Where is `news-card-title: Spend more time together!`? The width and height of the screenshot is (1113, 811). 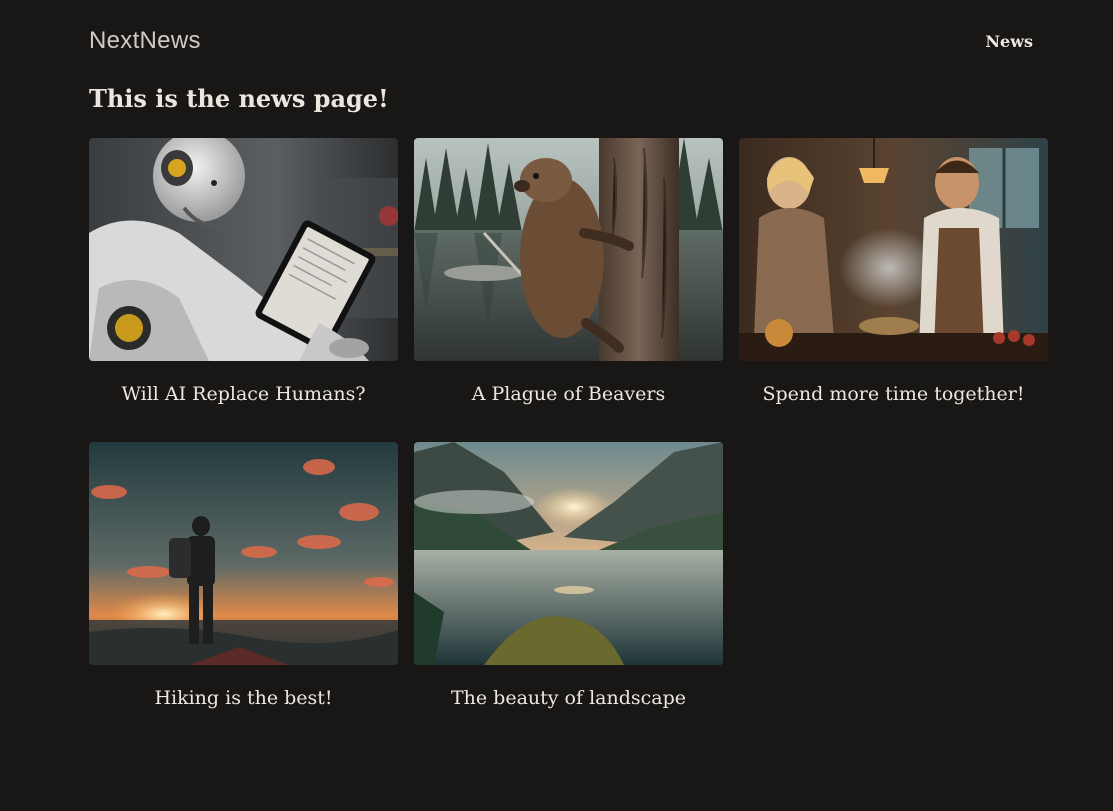 news-card-title: Spend more time together! is located at coordinates (893, 394).